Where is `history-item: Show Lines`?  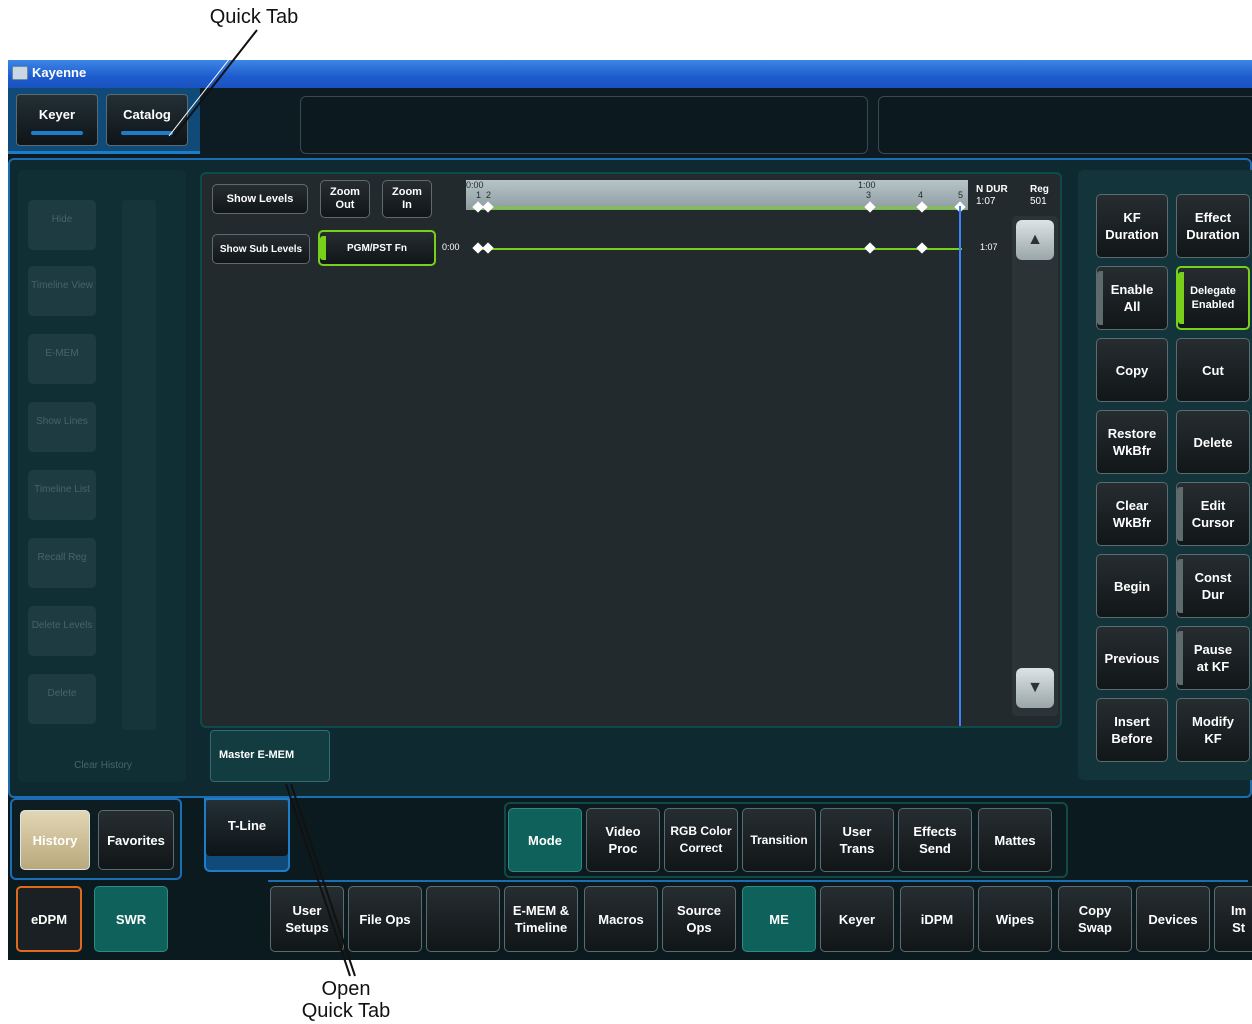 history-item: Show Lines is located at coordinates (62, 427).